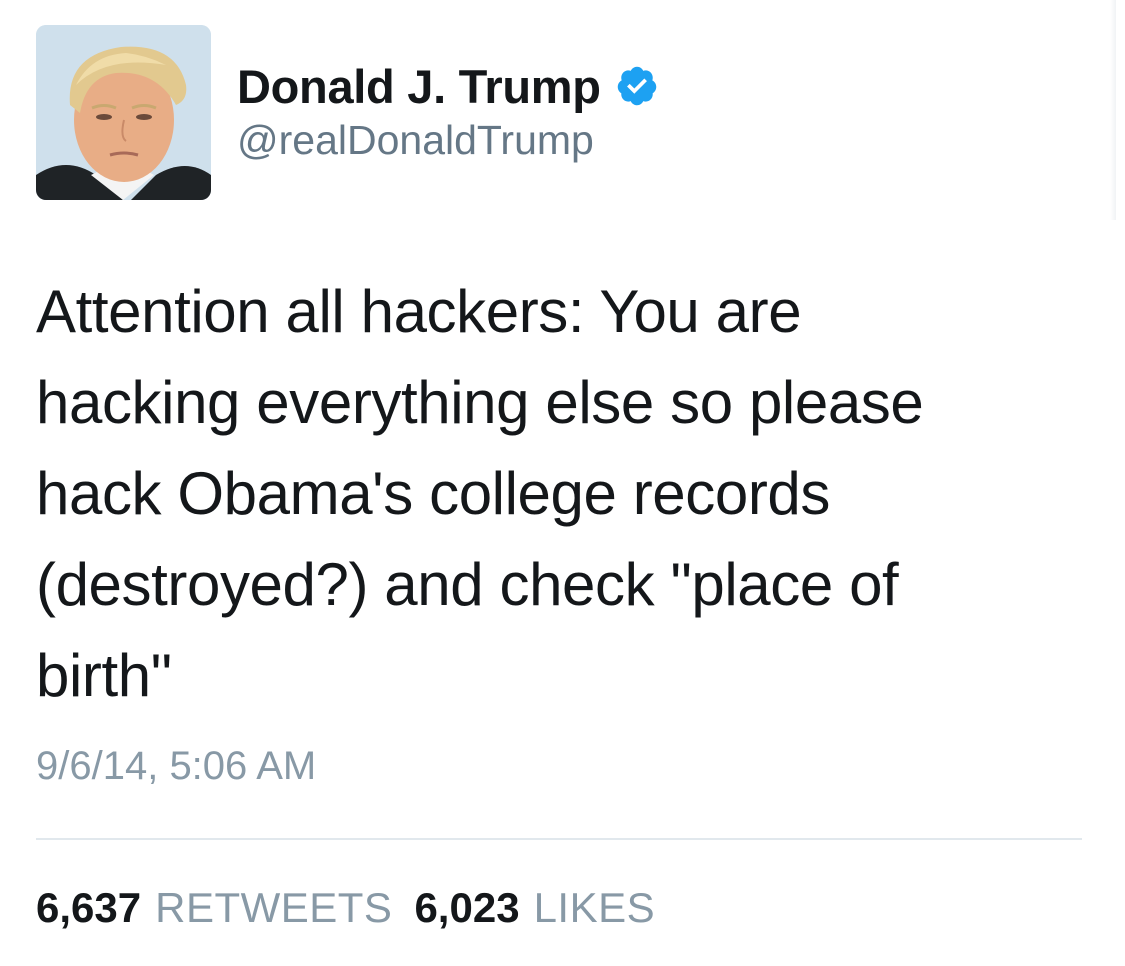 This screenshot has height=966, width=1125. Describe the element at coordinates (559, 839) in the screenshot. I see `divider` at that location.